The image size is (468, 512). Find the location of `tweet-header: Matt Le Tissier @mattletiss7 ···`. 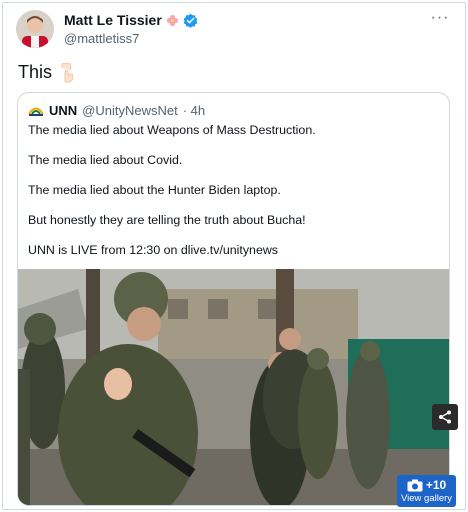

tweet-header: Matt Le Tissier @mattletiss7 ··· is located at coordinates (236, 30).